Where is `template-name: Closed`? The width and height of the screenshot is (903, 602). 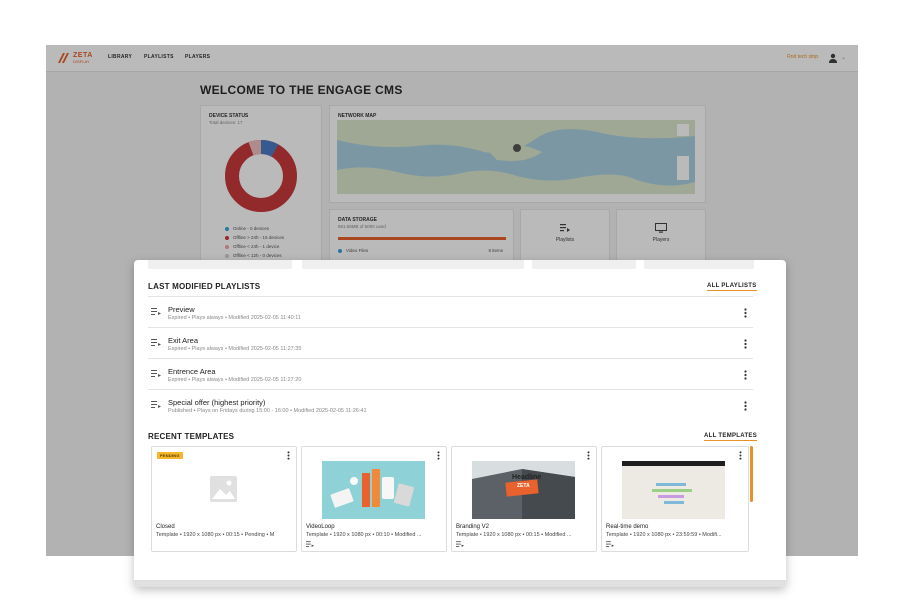
template-name: Closed is located at coordinates (165, 527).